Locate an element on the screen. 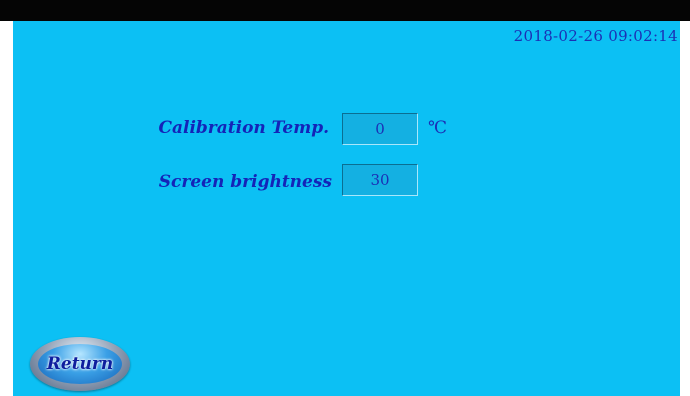  screen-brightness-label: Screen brightness is located at coordinates (245, 182).